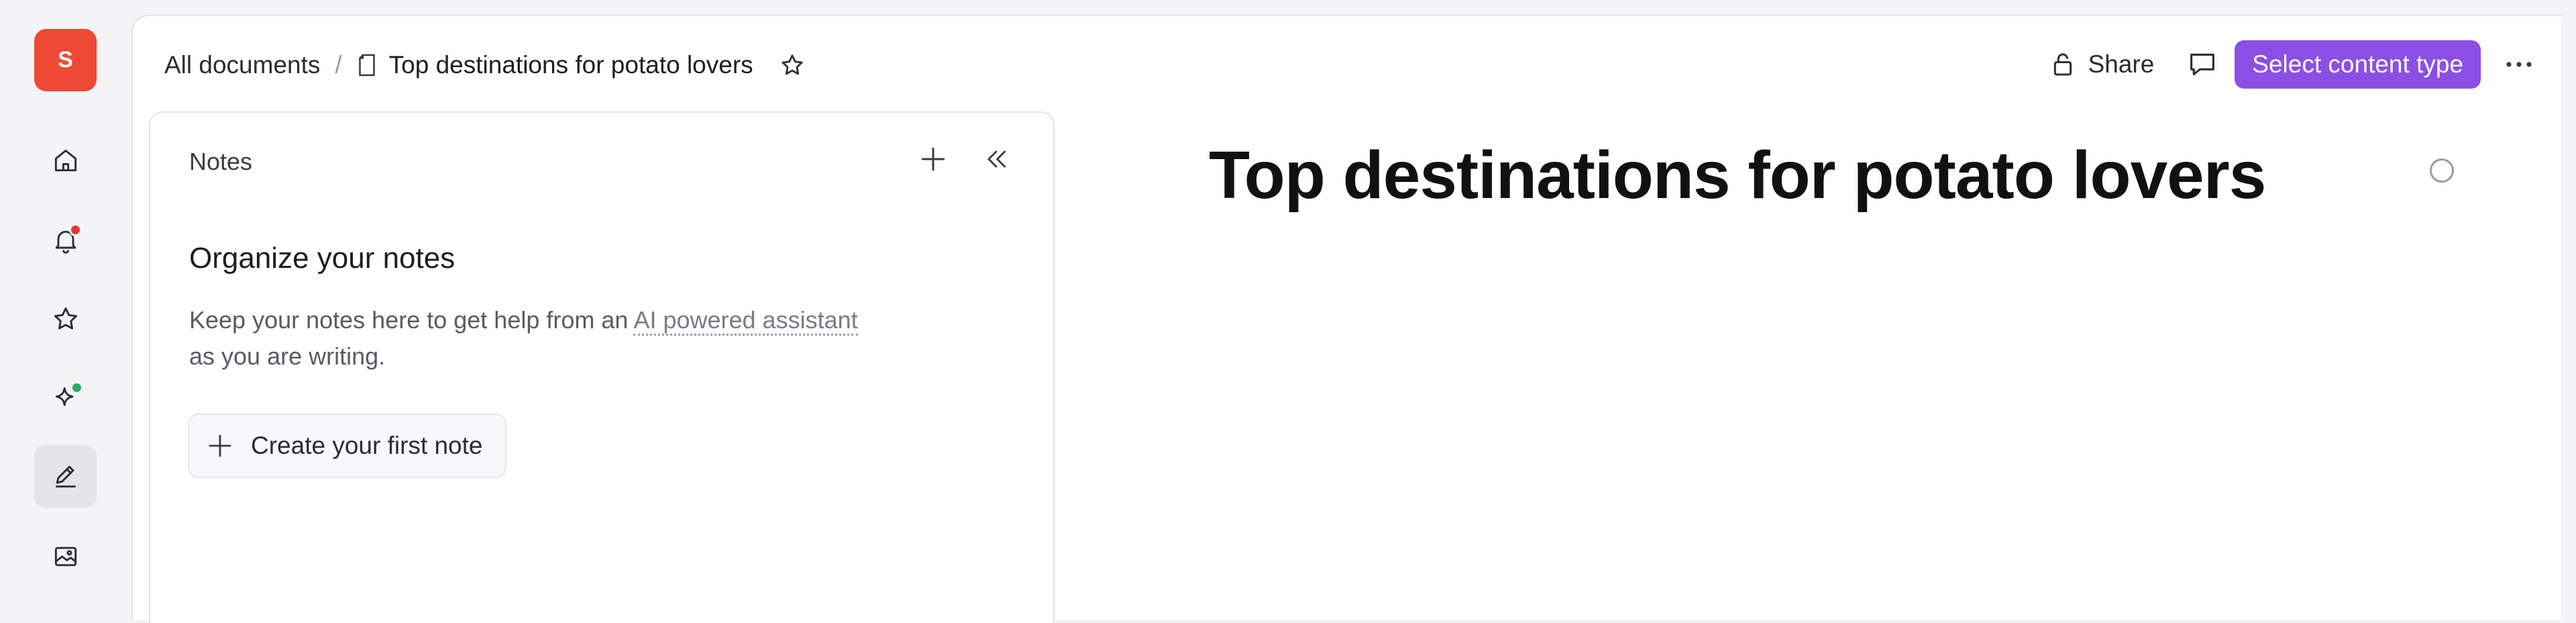 The width and height of the screenshot is (2576, 623). What do you see at coordinates (2202, 64) in the screenshot?
I see `comment-icon` at bounding box center [2202, 64].